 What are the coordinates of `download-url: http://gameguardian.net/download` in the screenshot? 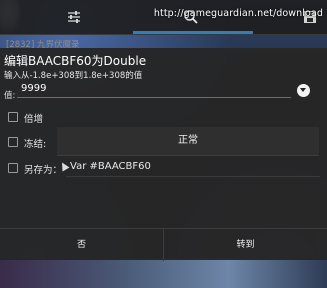 It's located at (238, 13).